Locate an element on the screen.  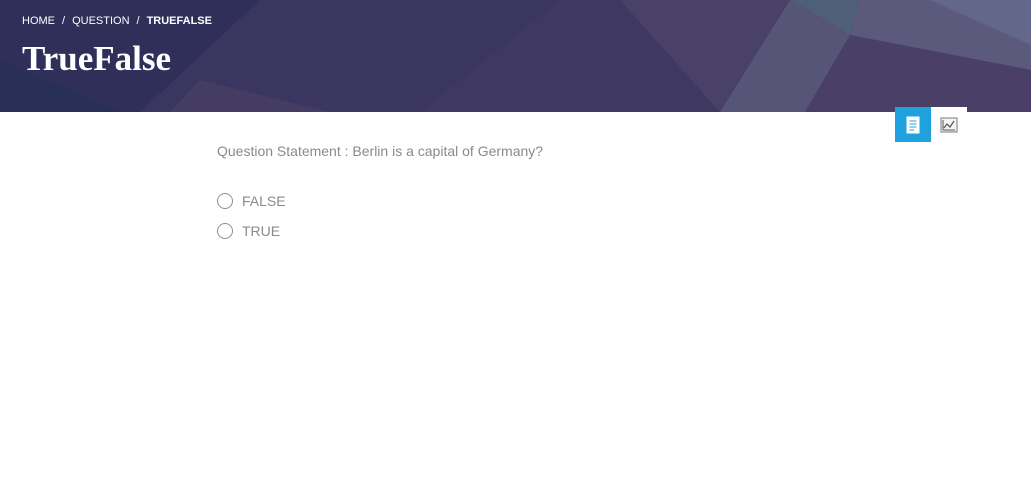
option-true: TRUE is located at coordinates (251, 231).